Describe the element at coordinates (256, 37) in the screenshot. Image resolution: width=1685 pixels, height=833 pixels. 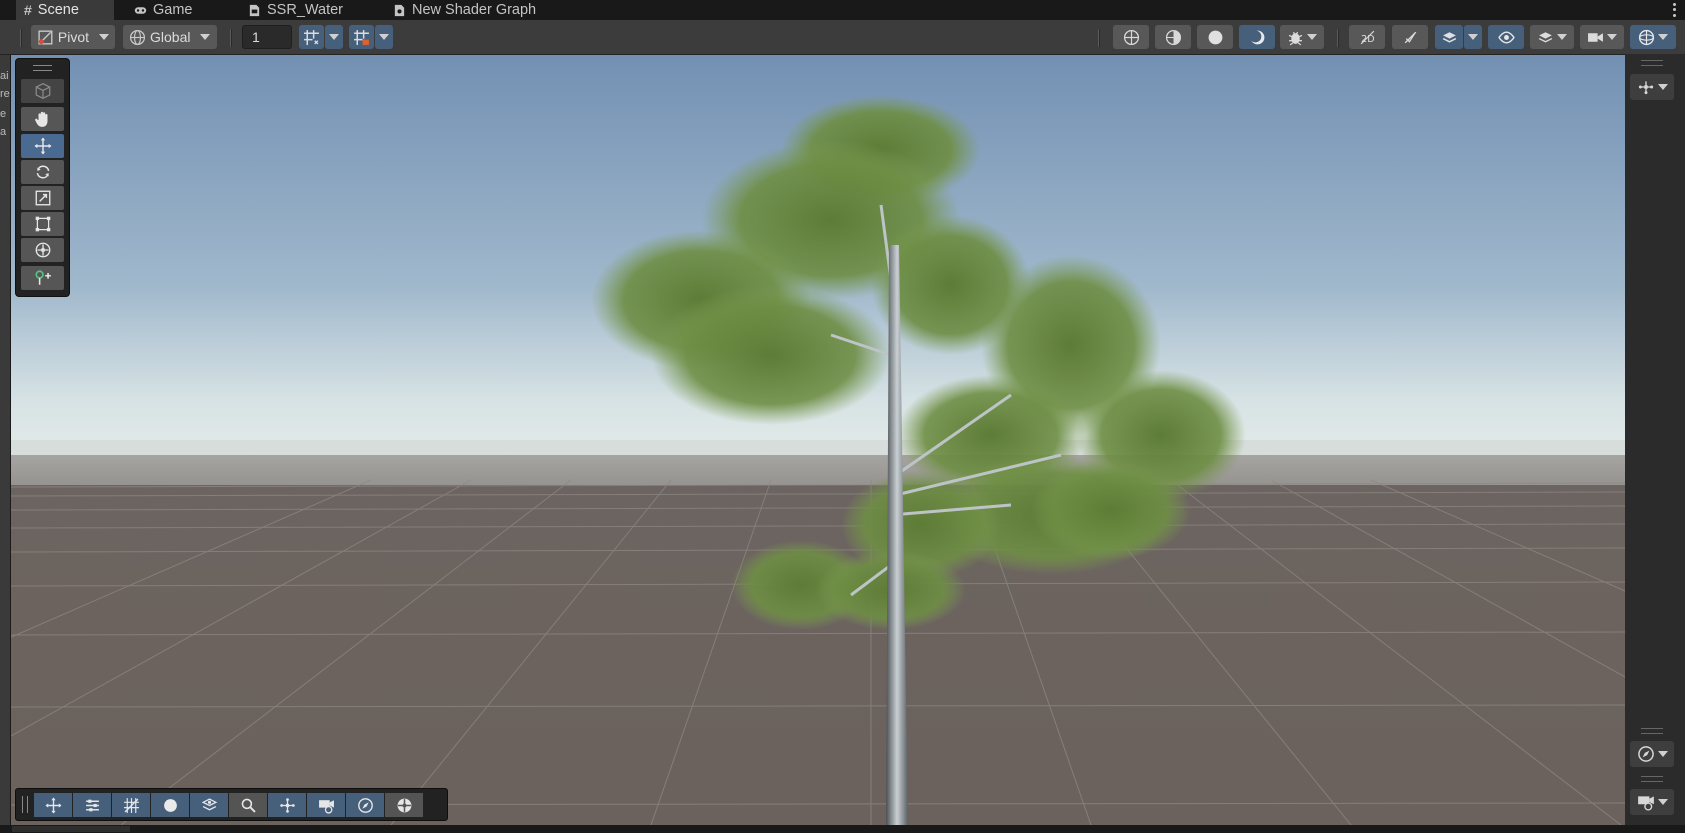
I see `grid-size-value: 1` at that location.